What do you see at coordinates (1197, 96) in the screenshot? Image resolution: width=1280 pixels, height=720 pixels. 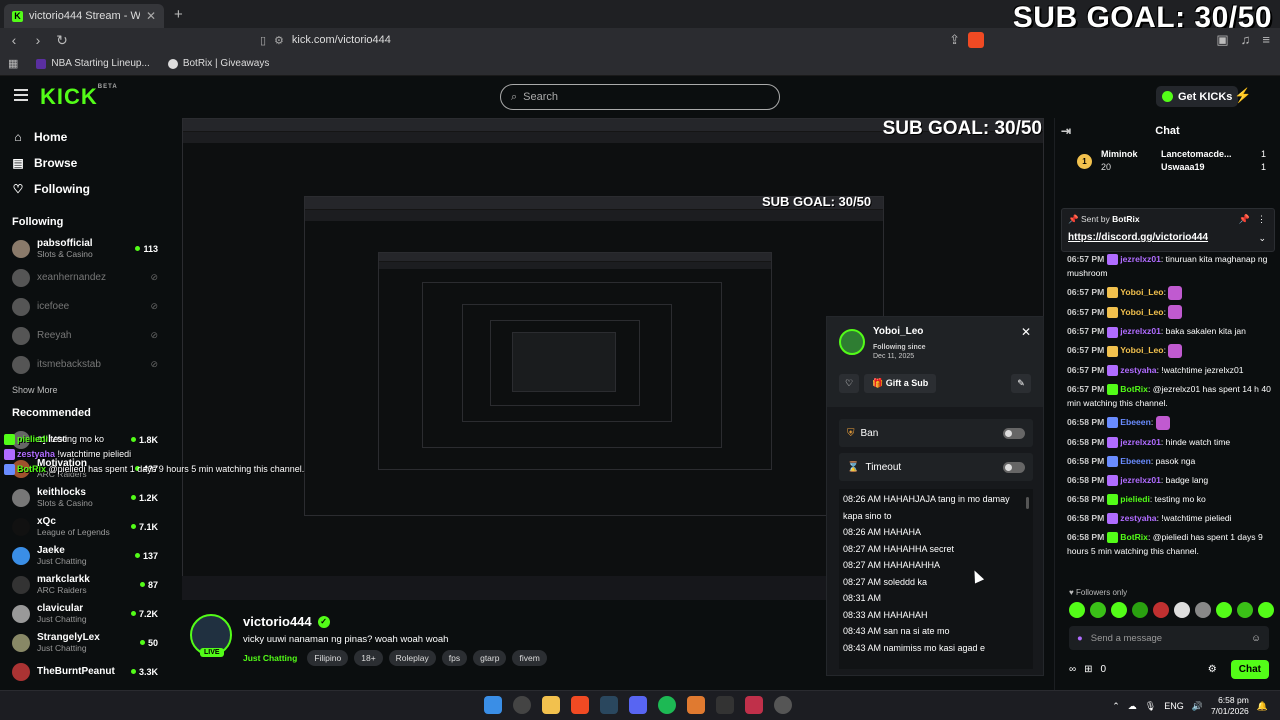 I see `get-kicks-button: Get KICKs` at bounding box center [1197, 96].